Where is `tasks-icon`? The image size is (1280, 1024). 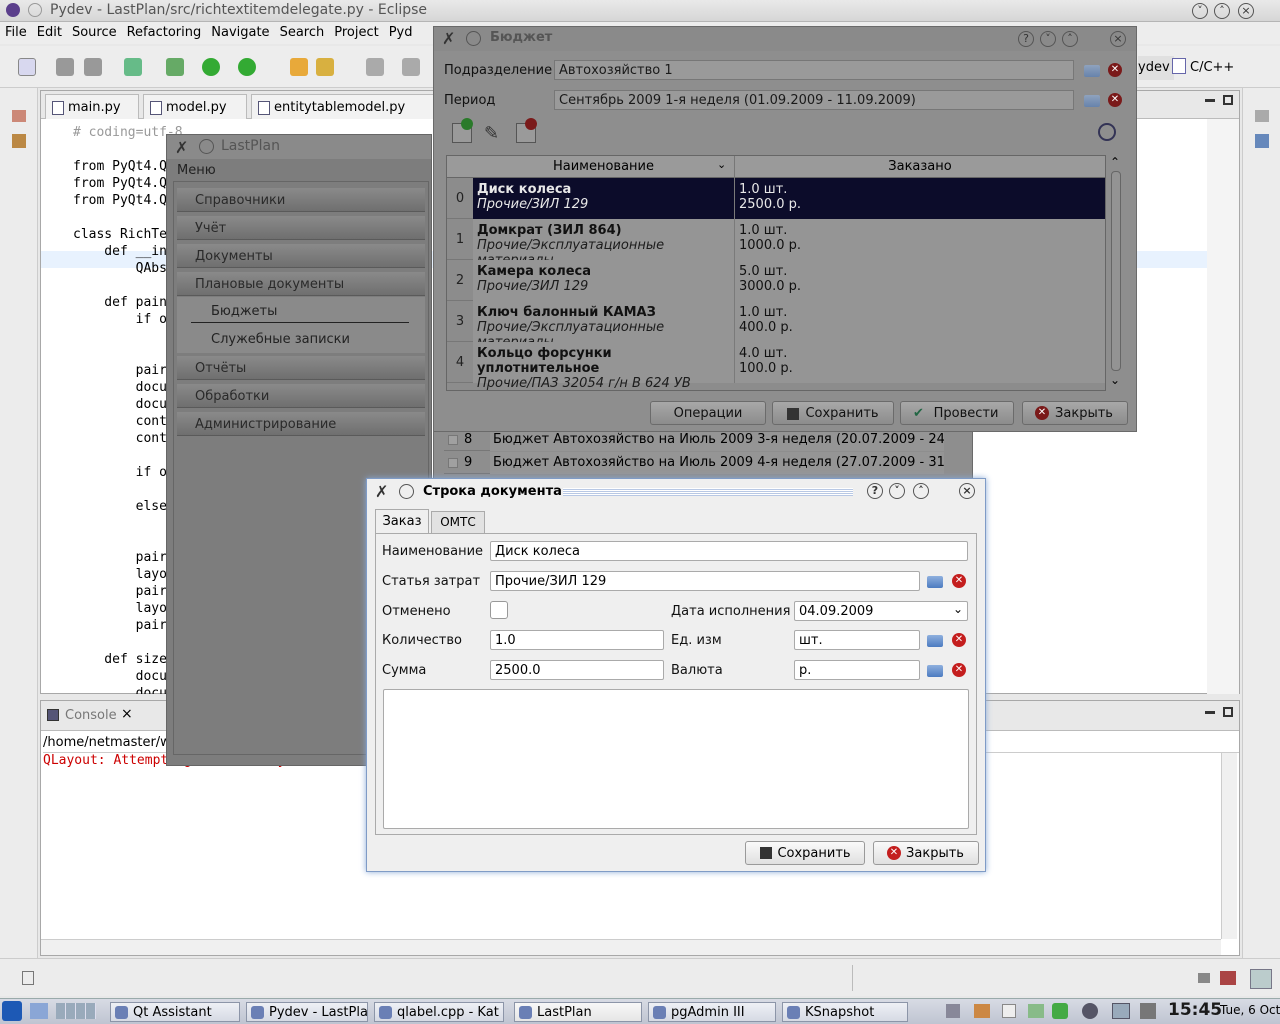 tasks-icon is located at coordinates (1228, 978).